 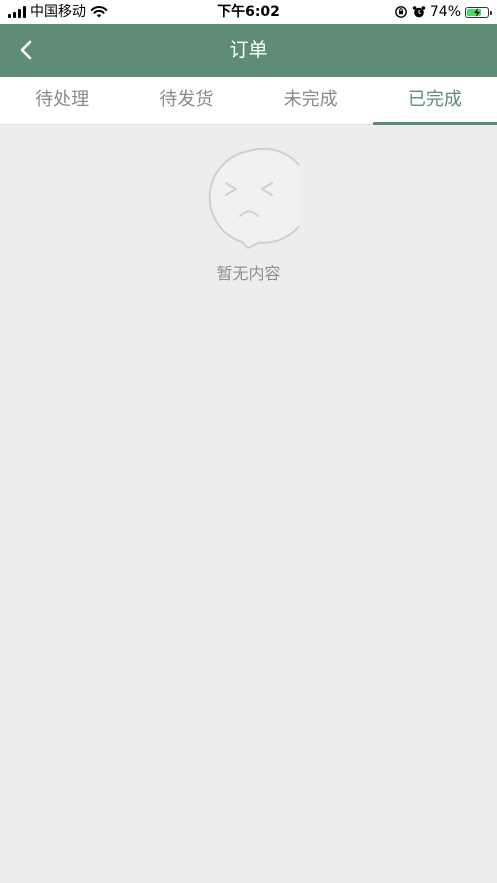 I want to click on battery-icon, so click(x=478, y=12).